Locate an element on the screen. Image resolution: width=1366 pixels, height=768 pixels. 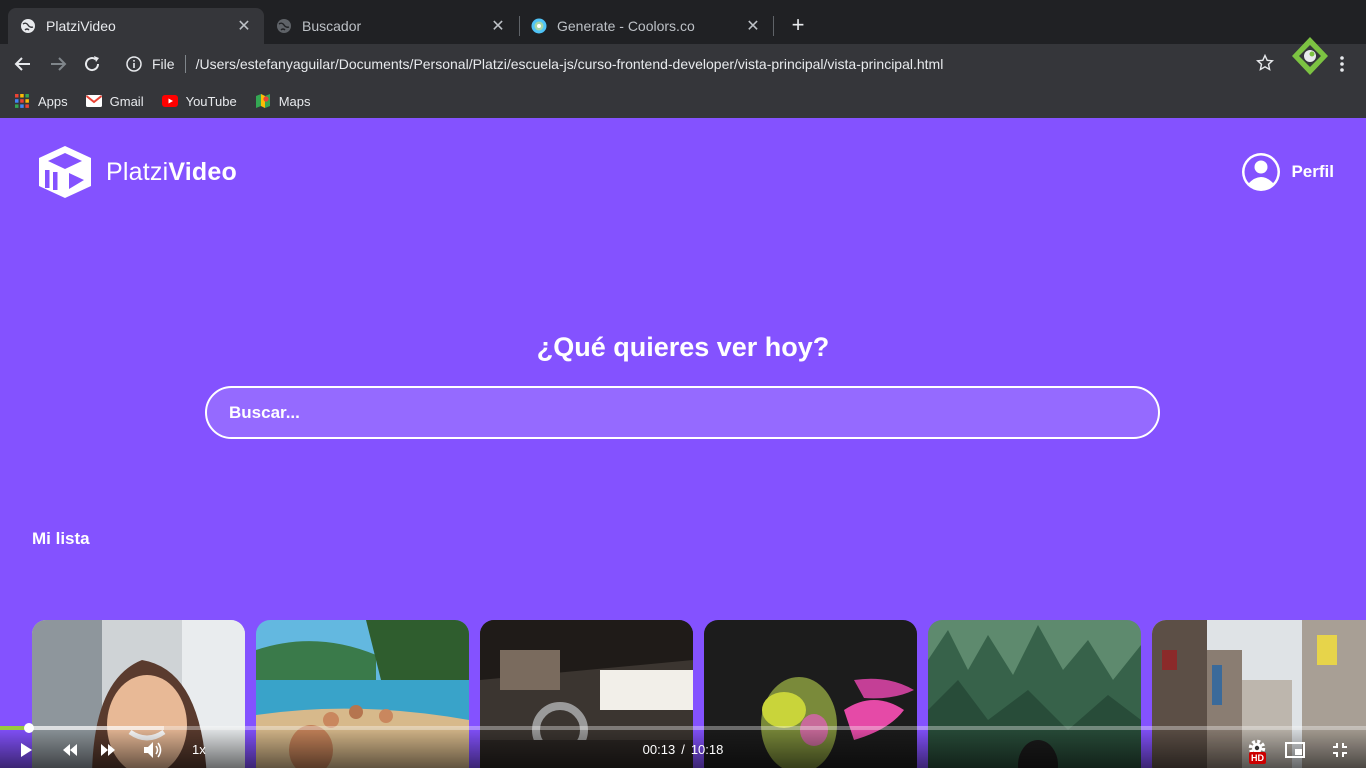
profile-menu: Perfil is located at coordinates (1287, 172).